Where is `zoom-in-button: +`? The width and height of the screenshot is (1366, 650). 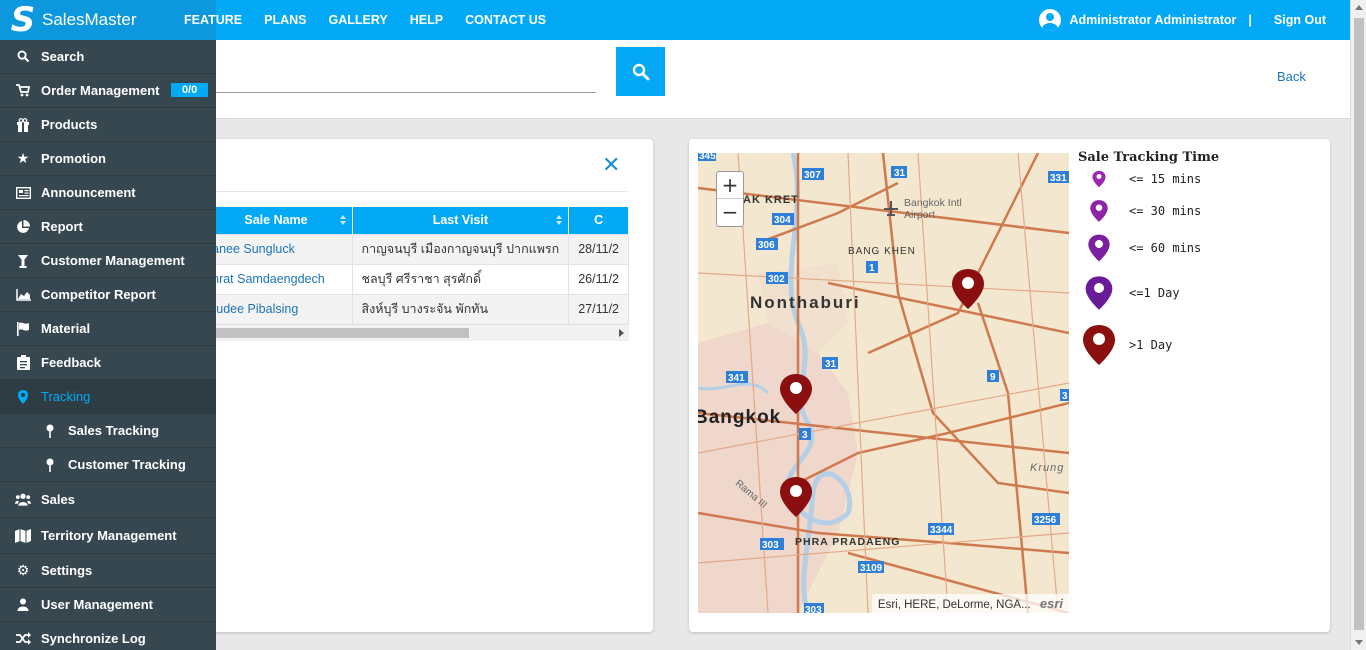
zoom-in-button: + is located at coordinates (730, 185).